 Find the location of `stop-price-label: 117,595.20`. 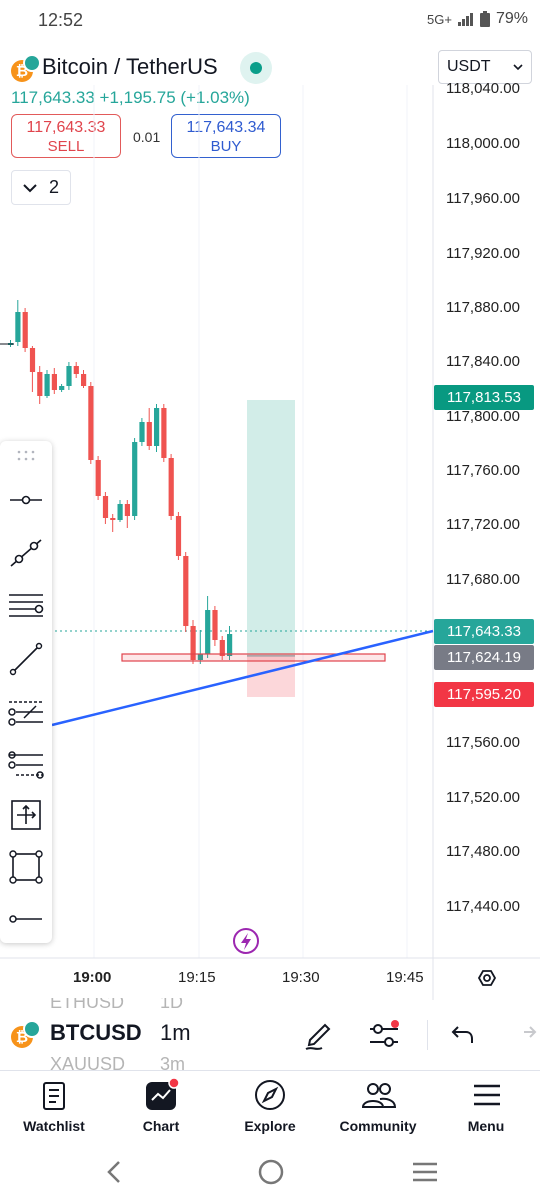

stop-price-label: 117,595.20 is located at coordinates (484, 694).